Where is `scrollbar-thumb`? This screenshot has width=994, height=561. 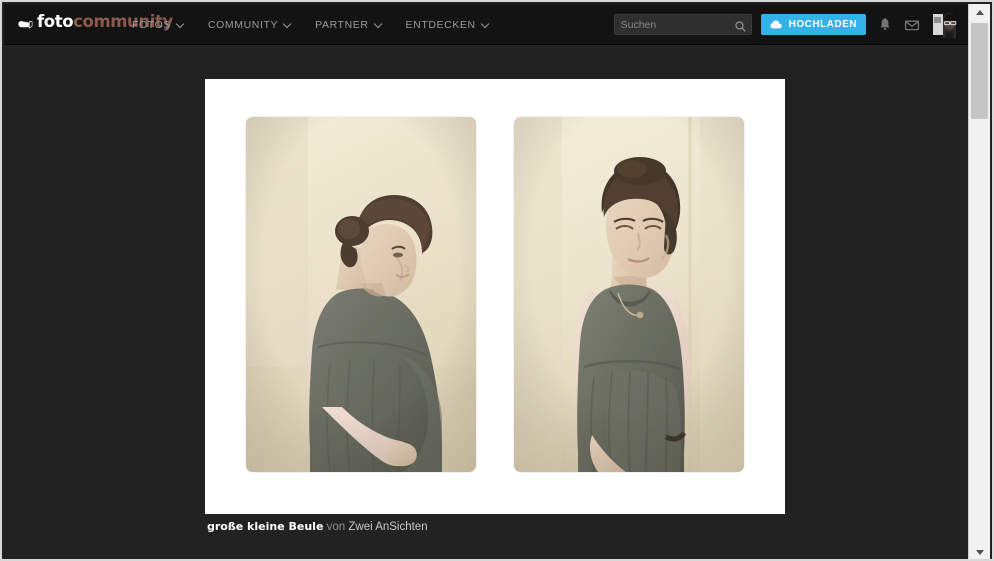
scrollbar-thumb is located at coordinates (979, 71).